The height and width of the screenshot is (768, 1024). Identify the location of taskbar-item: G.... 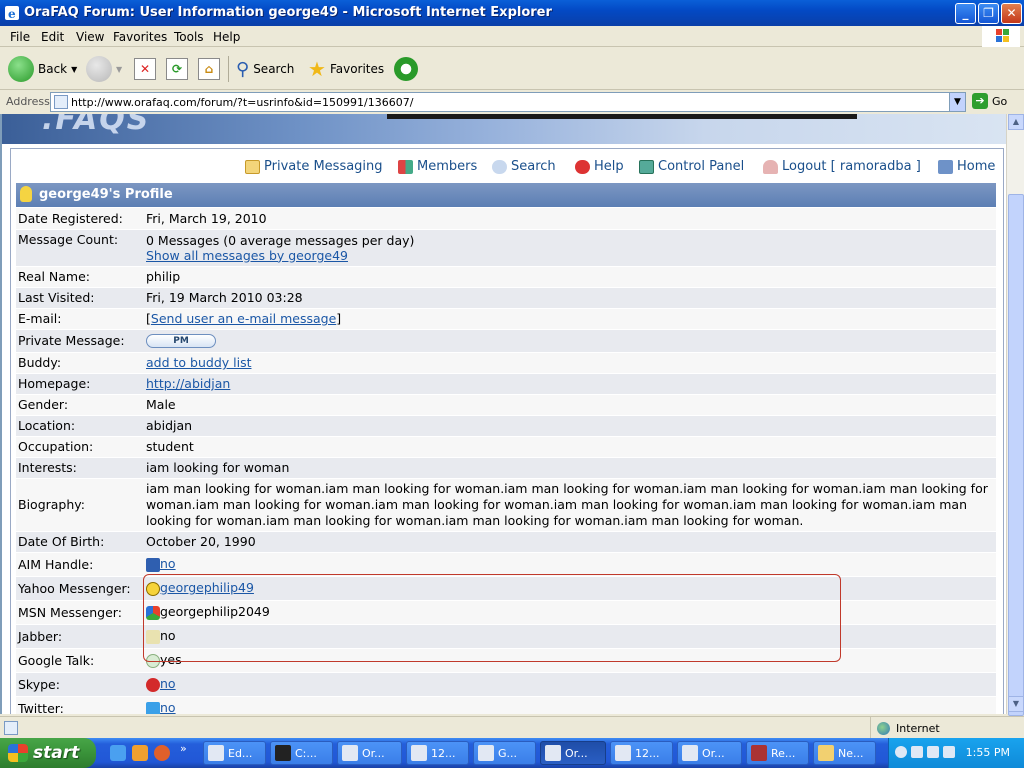
(504, 753).